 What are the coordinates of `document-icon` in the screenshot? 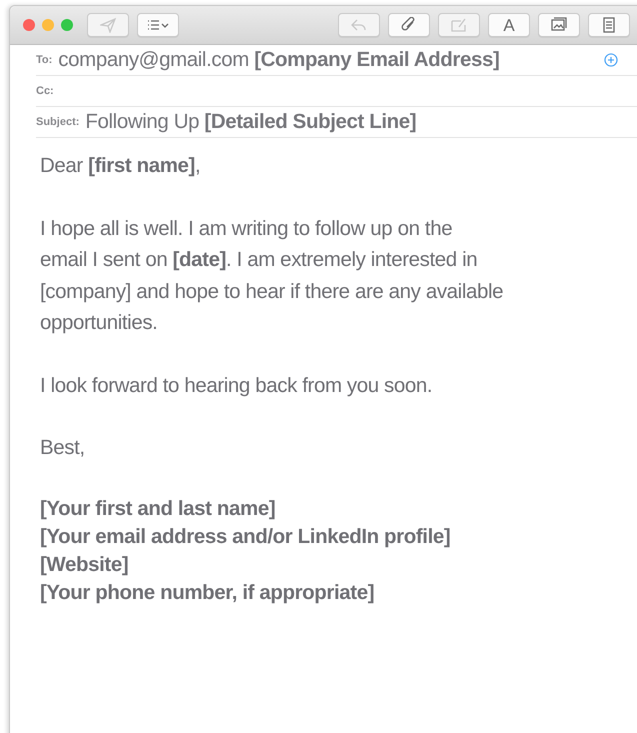 It's located at (609, 25).